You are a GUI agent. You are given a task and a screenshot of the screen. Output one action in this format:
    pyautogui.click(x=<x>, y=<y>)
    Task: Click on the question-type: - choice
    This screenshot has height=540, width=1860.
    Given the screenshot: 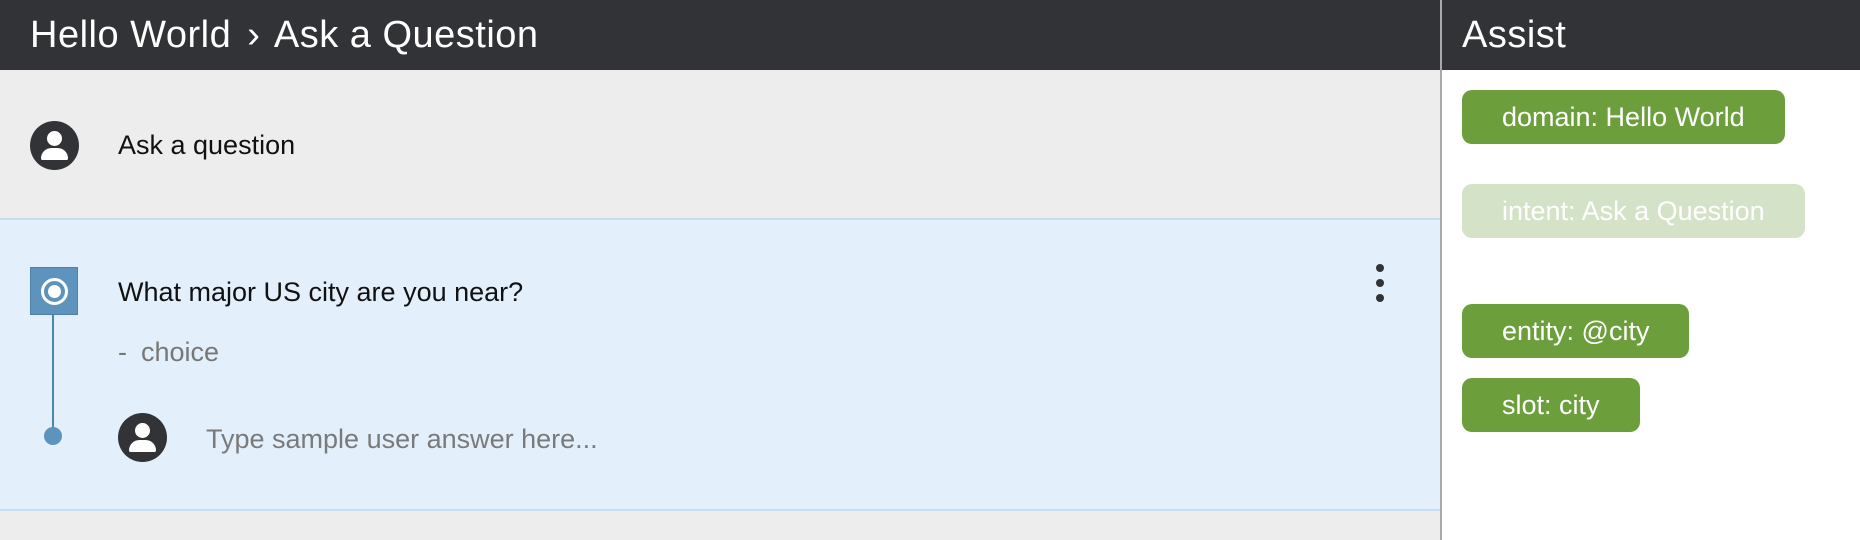 What is the action you would take?
    pyautogui.click(x=168, y=352)
    